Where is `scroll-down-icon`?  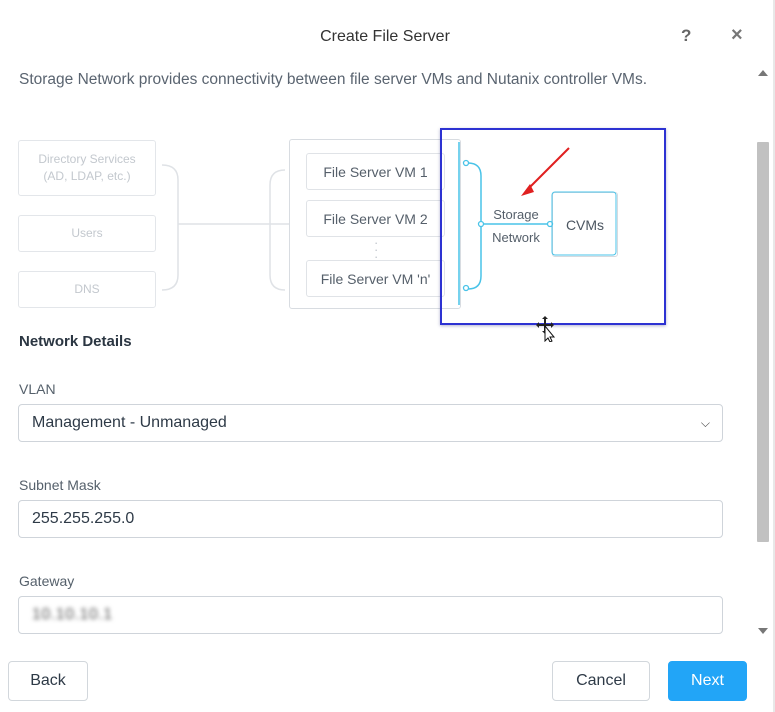 scroll-down-icon is located at coordinates (763, 631).